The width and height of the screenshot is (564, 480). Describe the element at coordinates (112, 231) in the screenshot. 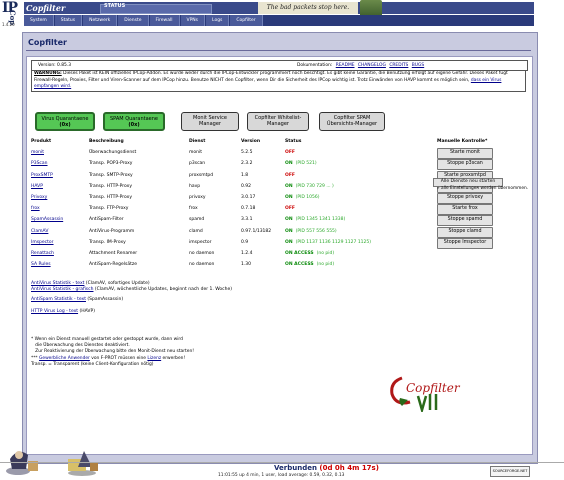

I see `description-cell: AntiVirus-Programm` at that location.